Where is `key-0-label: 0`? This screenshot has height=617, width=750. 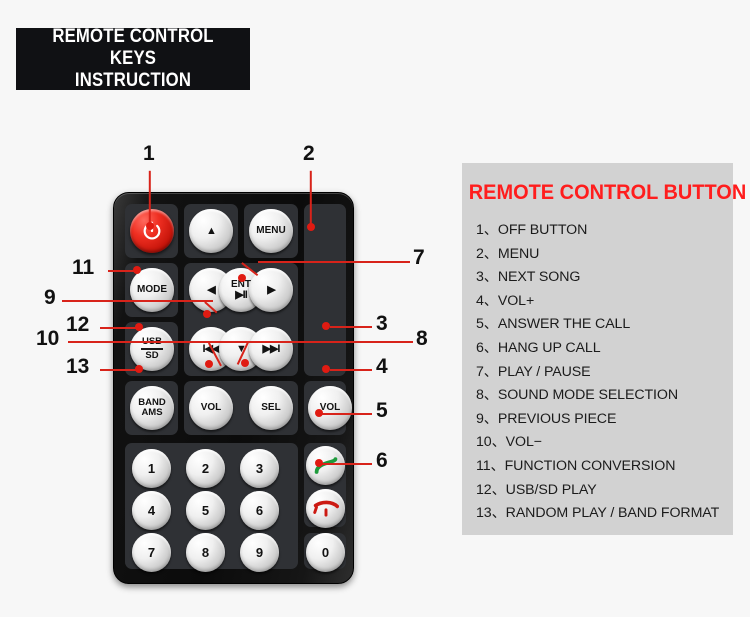
key-0-label: 0 is located at coordinates (325, 552).